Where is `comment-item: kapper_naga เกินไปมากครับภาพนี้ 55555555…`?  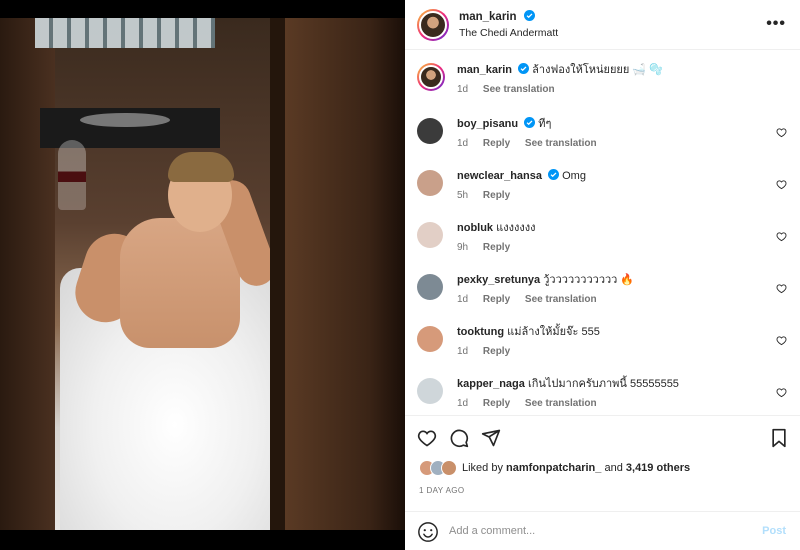
comment-item: kapper_naga เกินไปมากครับภาพนี้ 55555555… is located at coordinates (602, 394).